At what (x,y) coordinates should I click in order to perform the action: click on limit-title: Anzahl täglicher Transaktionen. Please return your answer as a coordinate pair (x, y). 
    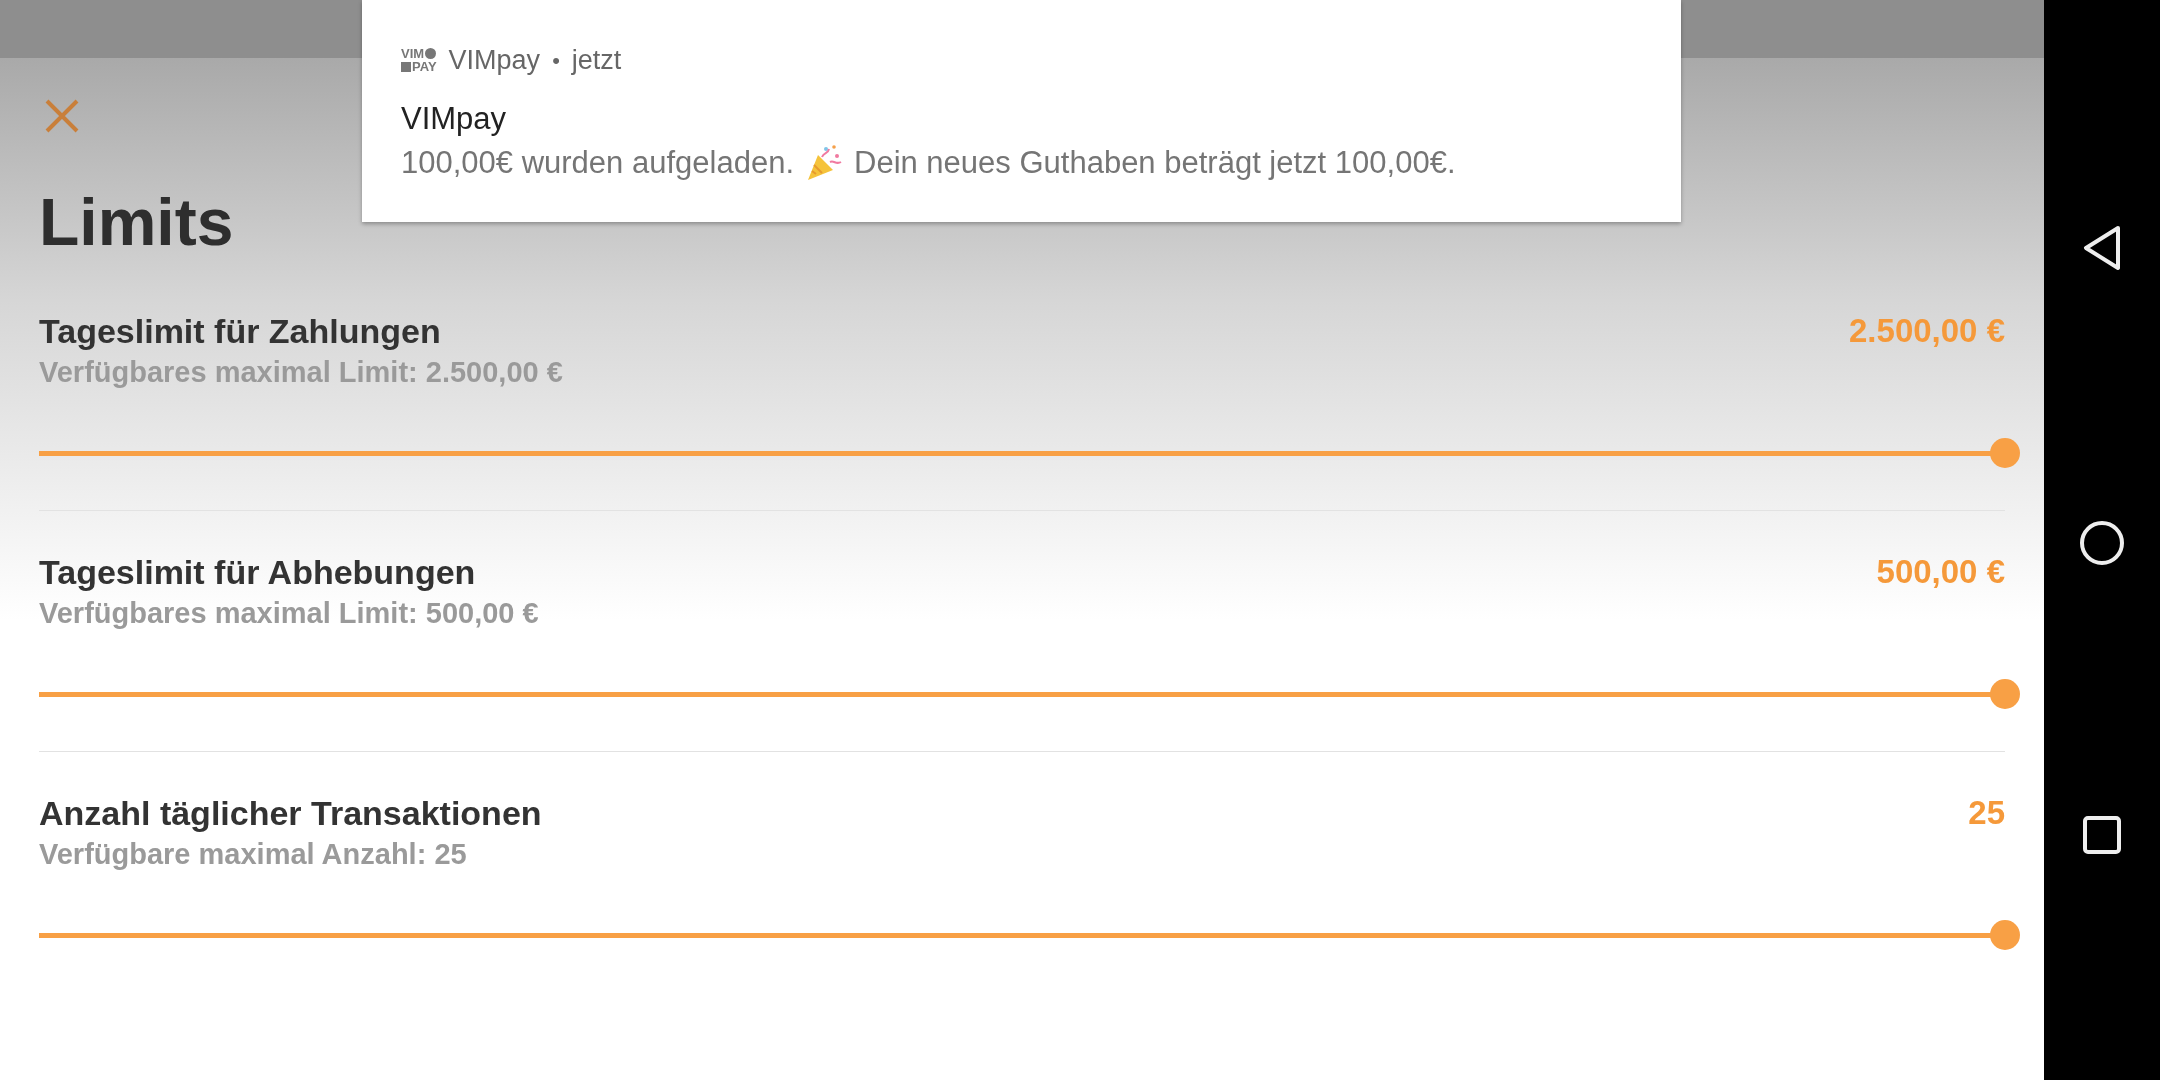
    Looking at the image, I should click on (290, 813).